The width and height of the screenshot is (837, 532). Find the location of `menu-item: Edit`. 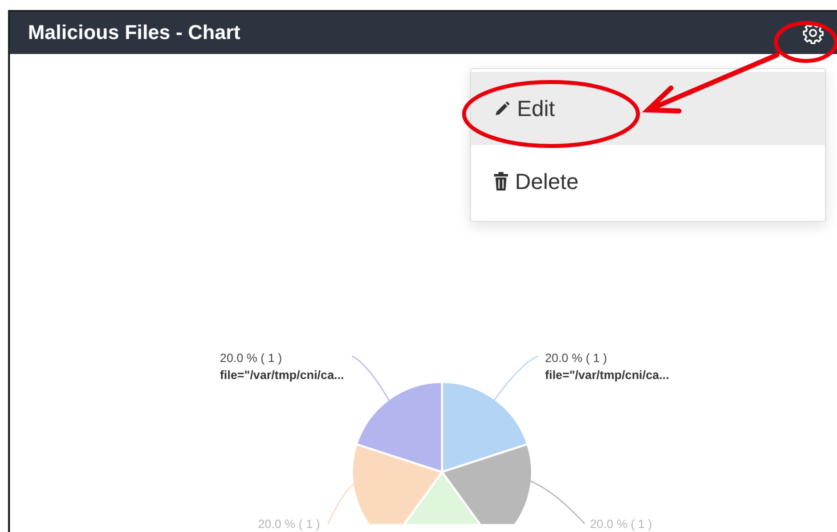

menu-item: Edit is located at coordinates (648, 108).